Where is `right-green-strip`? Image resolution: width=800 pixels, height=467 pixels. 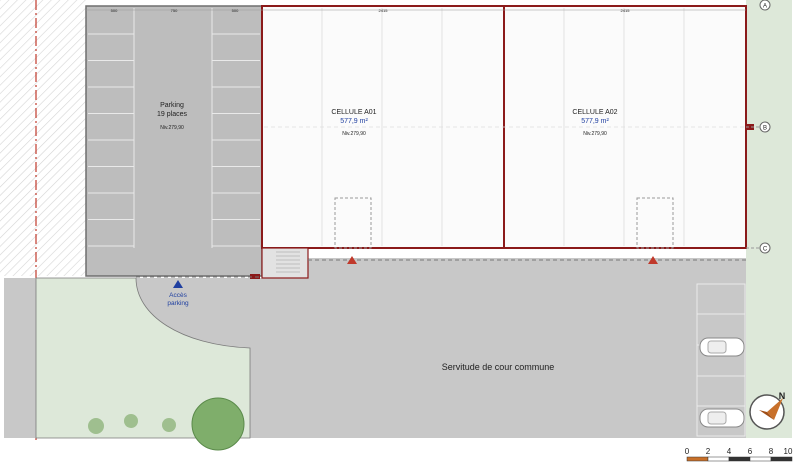 right-green-strip is located at coordinates (769, 219).